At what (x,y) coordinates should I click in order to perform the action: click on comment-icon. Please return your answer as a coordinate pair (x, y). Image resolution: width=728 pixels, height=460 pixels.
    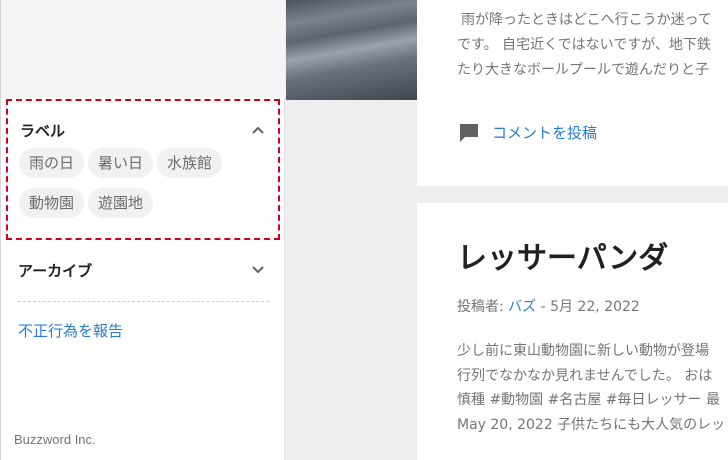
    Looking at the image, I should click on (469, 133).